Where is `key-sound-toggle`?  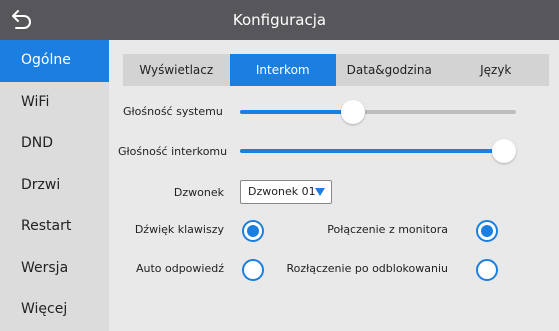 key-sound-toggle is located at coordinates (253, 231).